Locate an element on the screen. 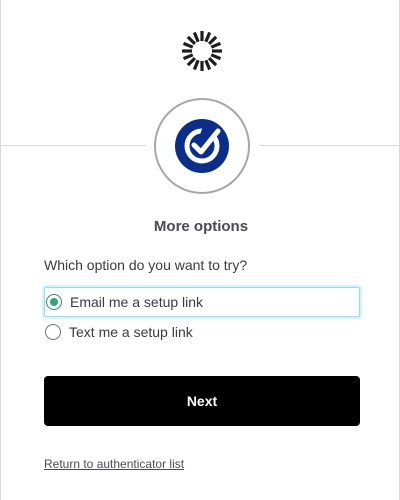 The width and height of the screenshot is (400, 500). return-to-authenticator-list-link: Return to authenticator list is located at coordinates (114, 464).